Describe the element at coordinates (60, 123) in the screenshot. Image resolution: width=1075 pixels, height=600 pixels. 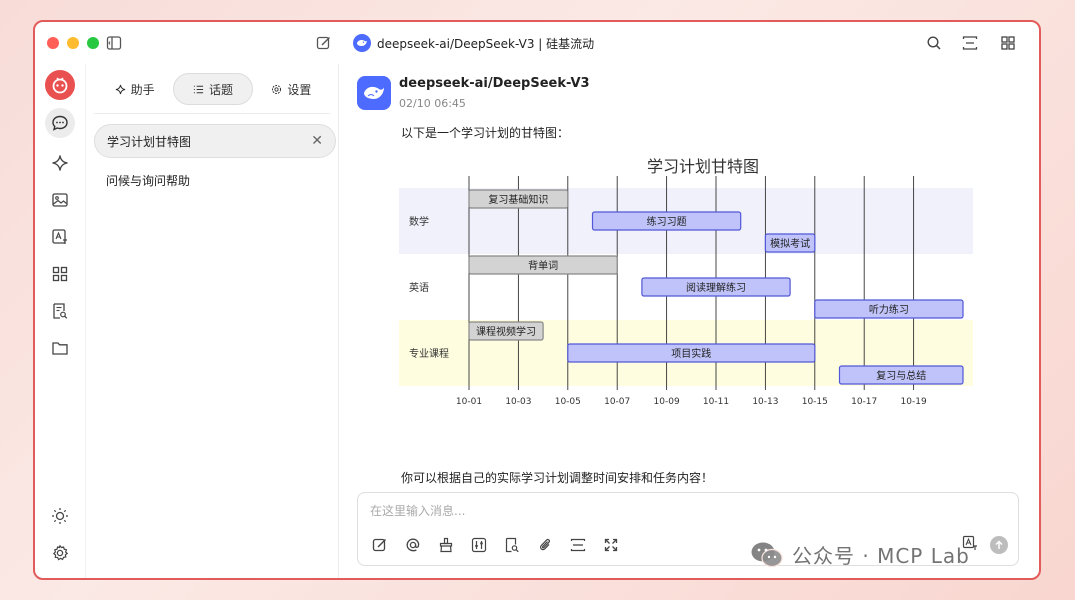
I see `chat-icon` at that location.